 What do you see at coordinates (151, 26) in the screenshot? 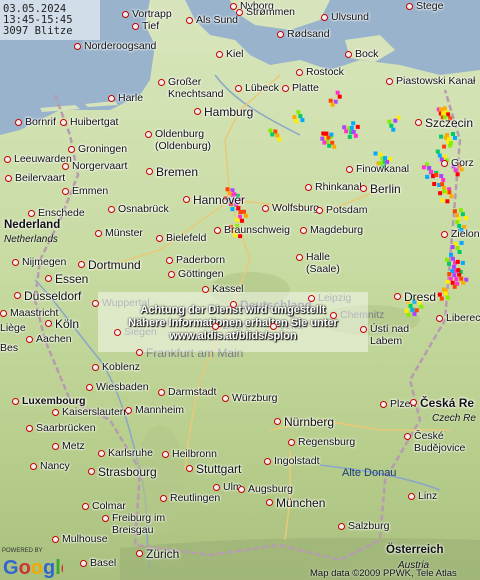
I see `city-label-tief: Tief` at bounding box center [151, 26].